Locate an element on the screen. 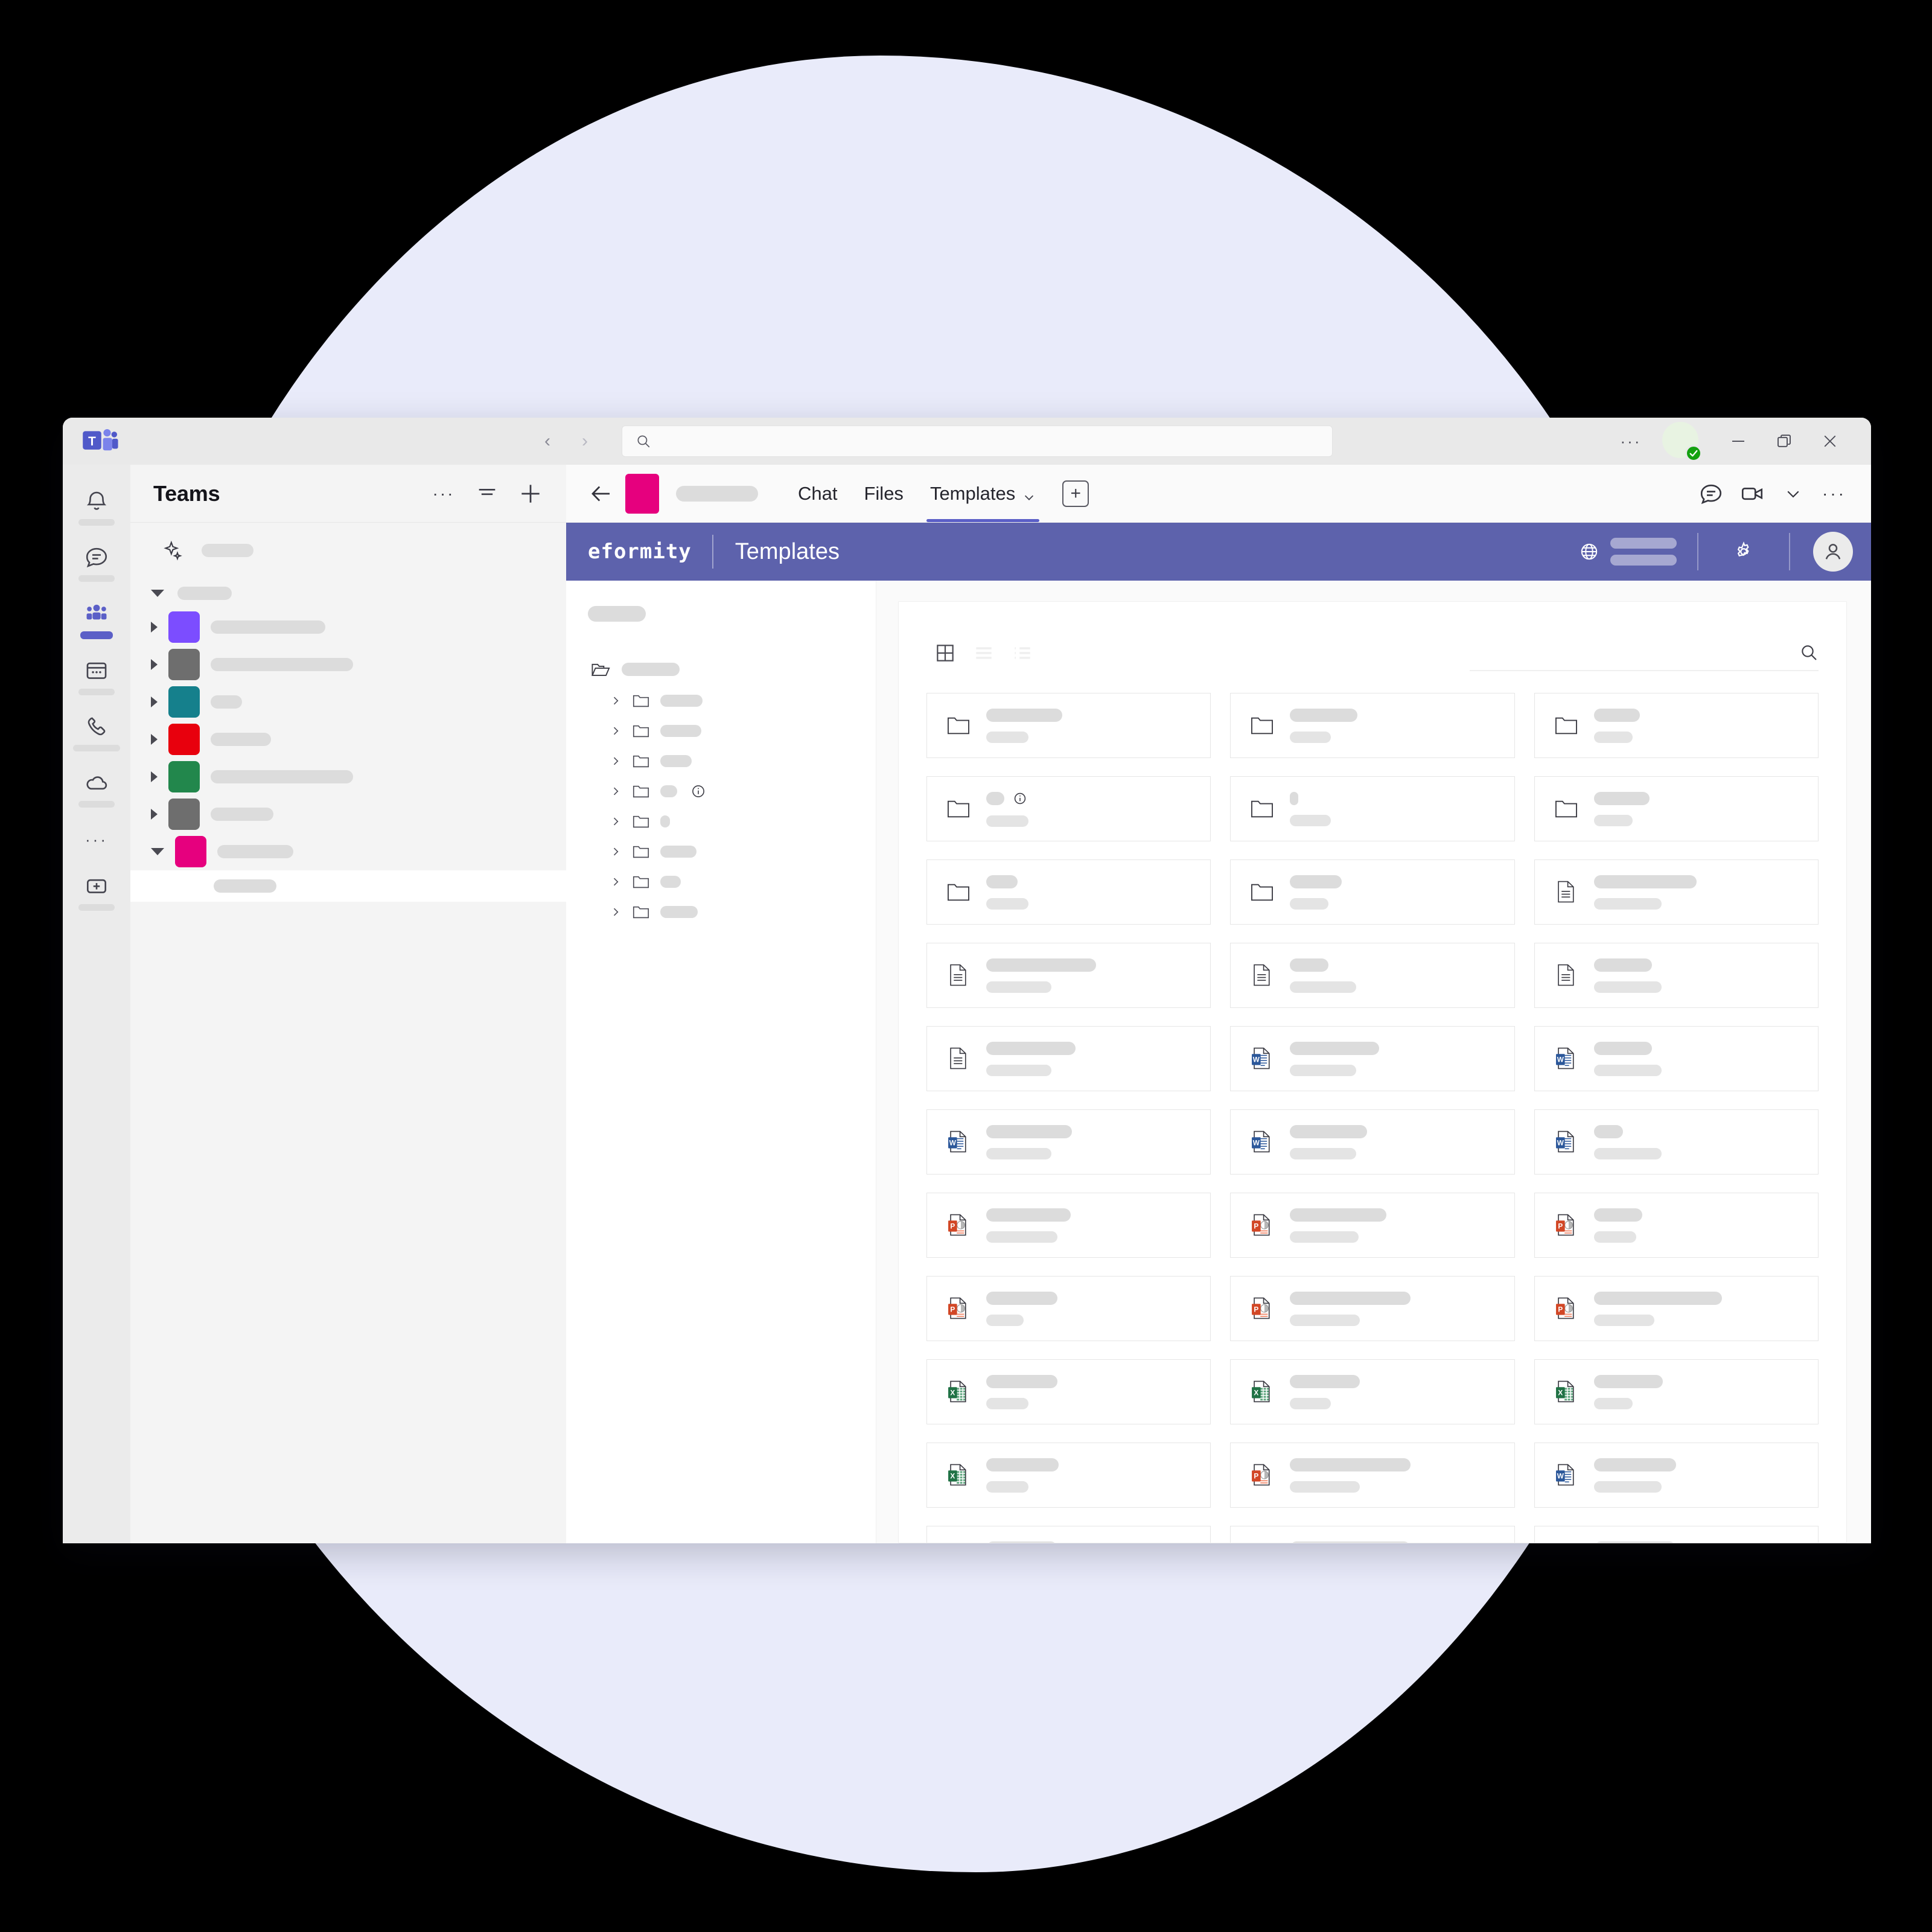 This screenshot has height=1932, width=1932. rail-item-teams is located at coordinates (96, 619).